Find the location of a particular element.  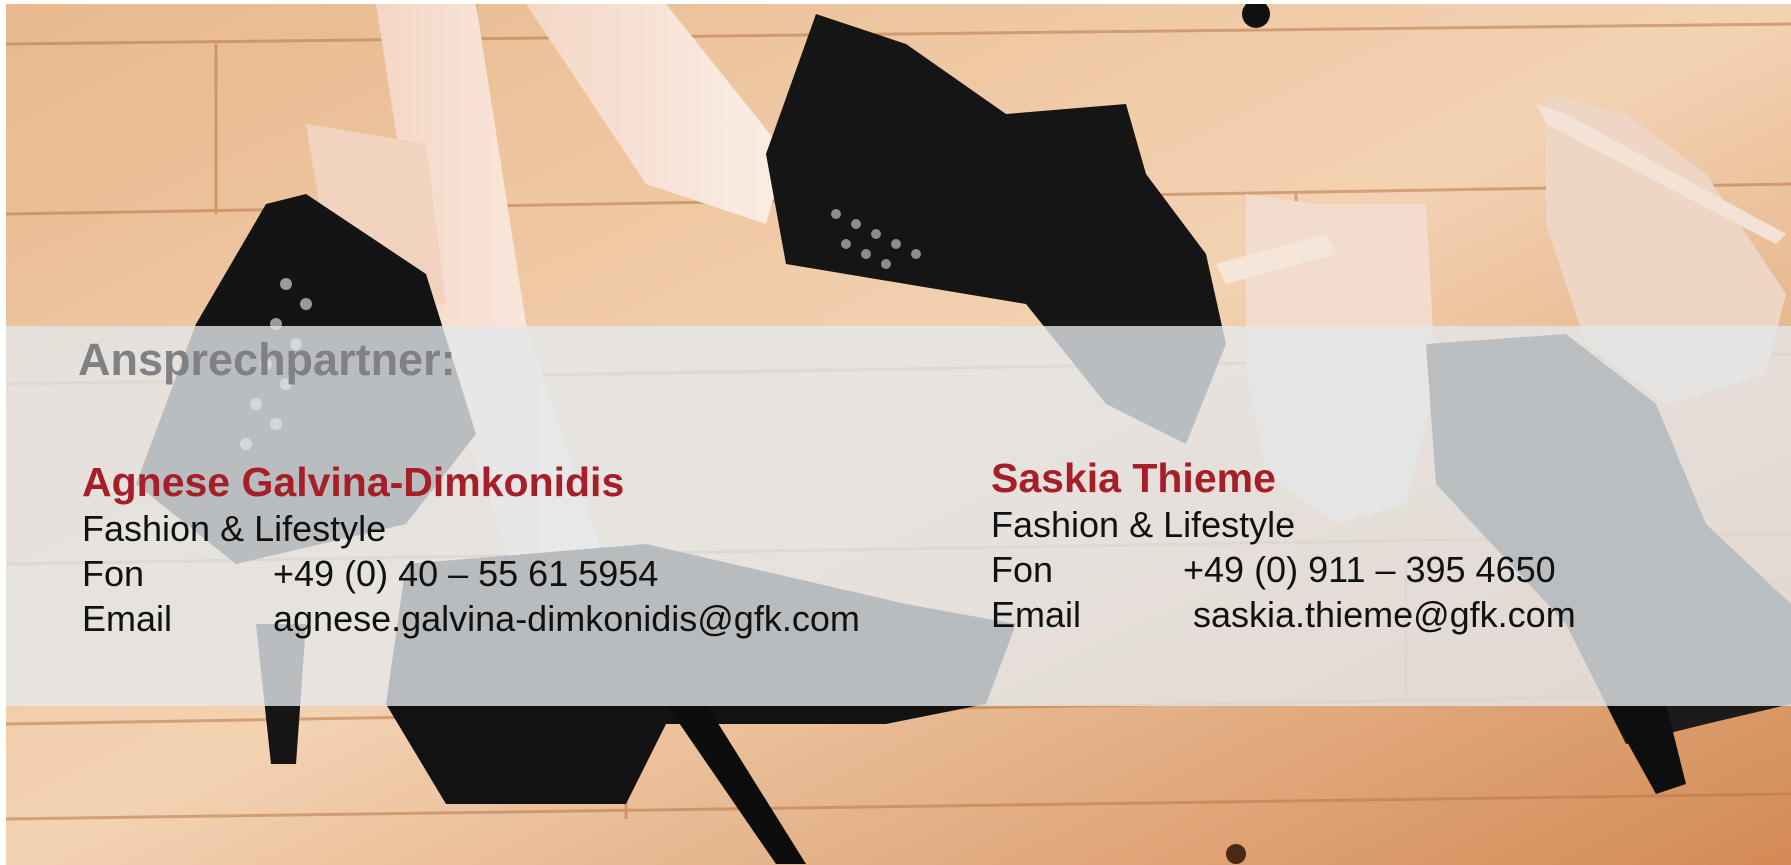

email-address: saskia.thieme@gfk.com is located at coordinates (1384, 614).